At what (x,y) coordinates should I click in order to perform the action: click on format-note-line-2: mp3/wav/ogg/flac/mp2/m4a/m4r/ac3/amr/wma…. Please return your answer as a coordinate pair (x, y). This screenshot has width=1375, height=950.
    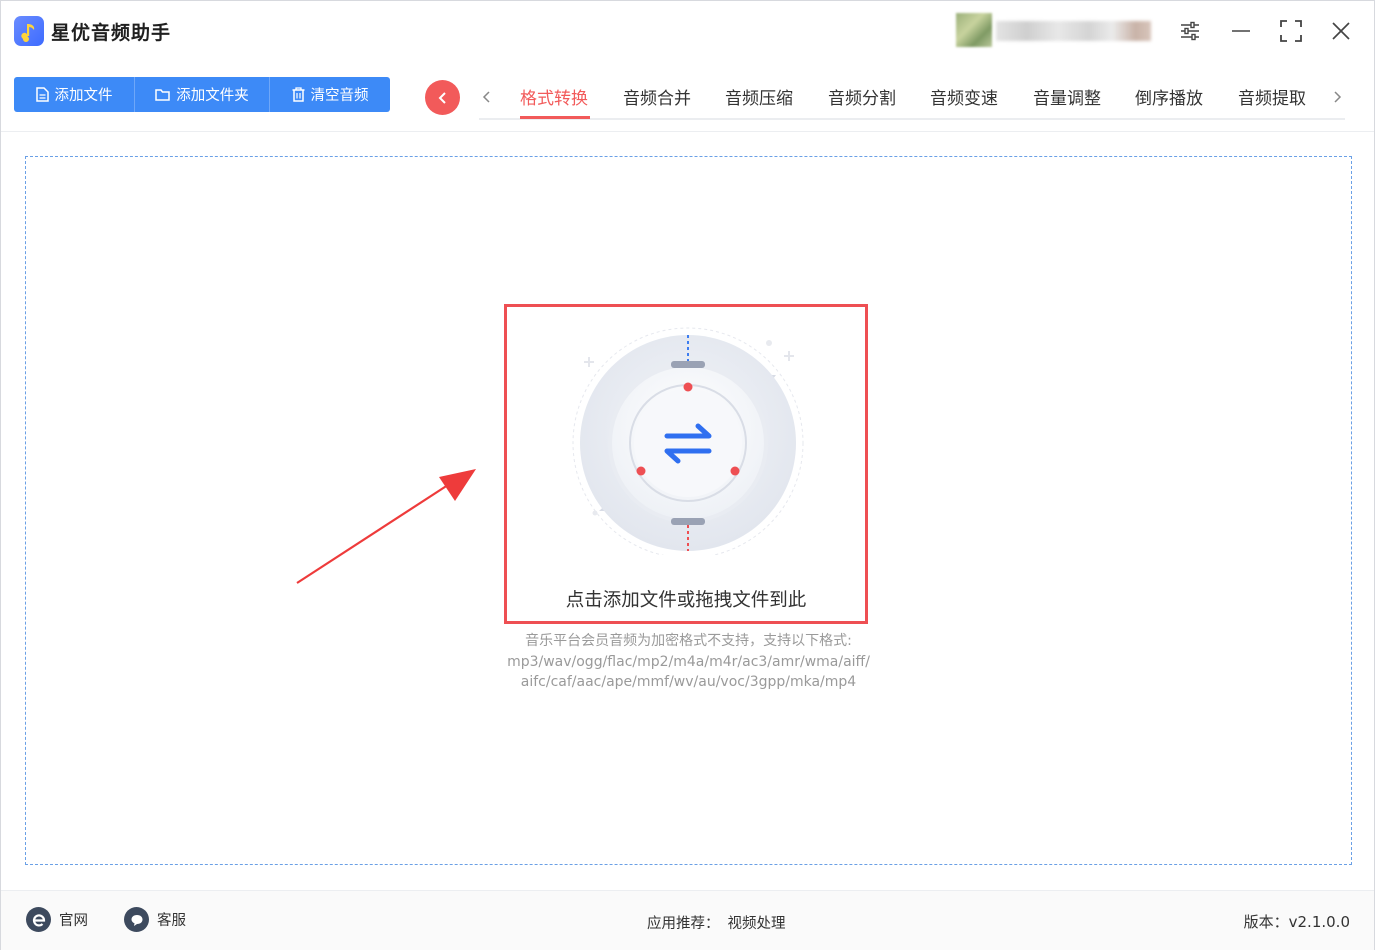
    Looking at the image, I should click on (688, 661).